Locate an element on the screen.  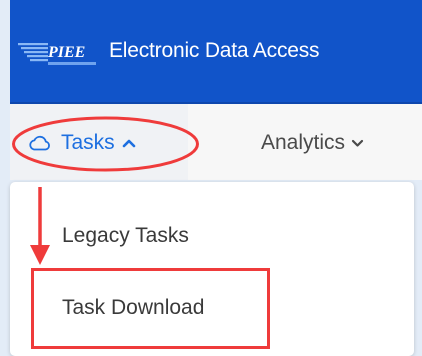
menu-item-task-download: Task Download is located at coordinates (133, 308).